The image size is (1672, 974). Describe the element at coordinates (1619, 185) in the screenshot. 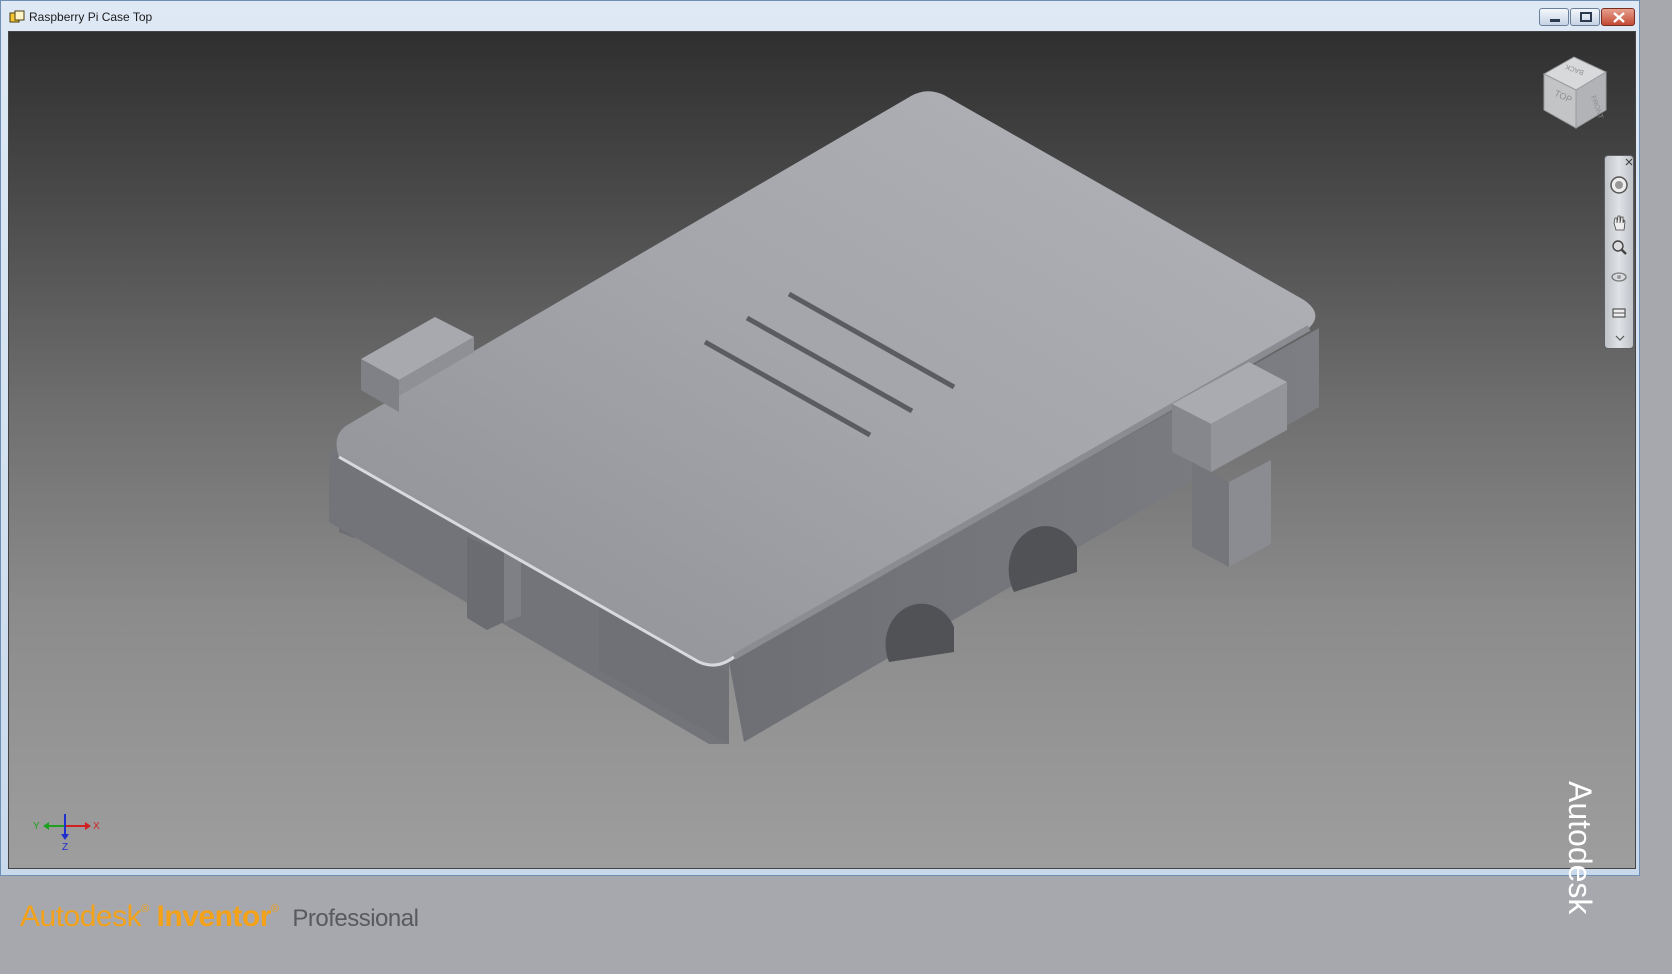

I see `steering-wheel-icon` at that location.